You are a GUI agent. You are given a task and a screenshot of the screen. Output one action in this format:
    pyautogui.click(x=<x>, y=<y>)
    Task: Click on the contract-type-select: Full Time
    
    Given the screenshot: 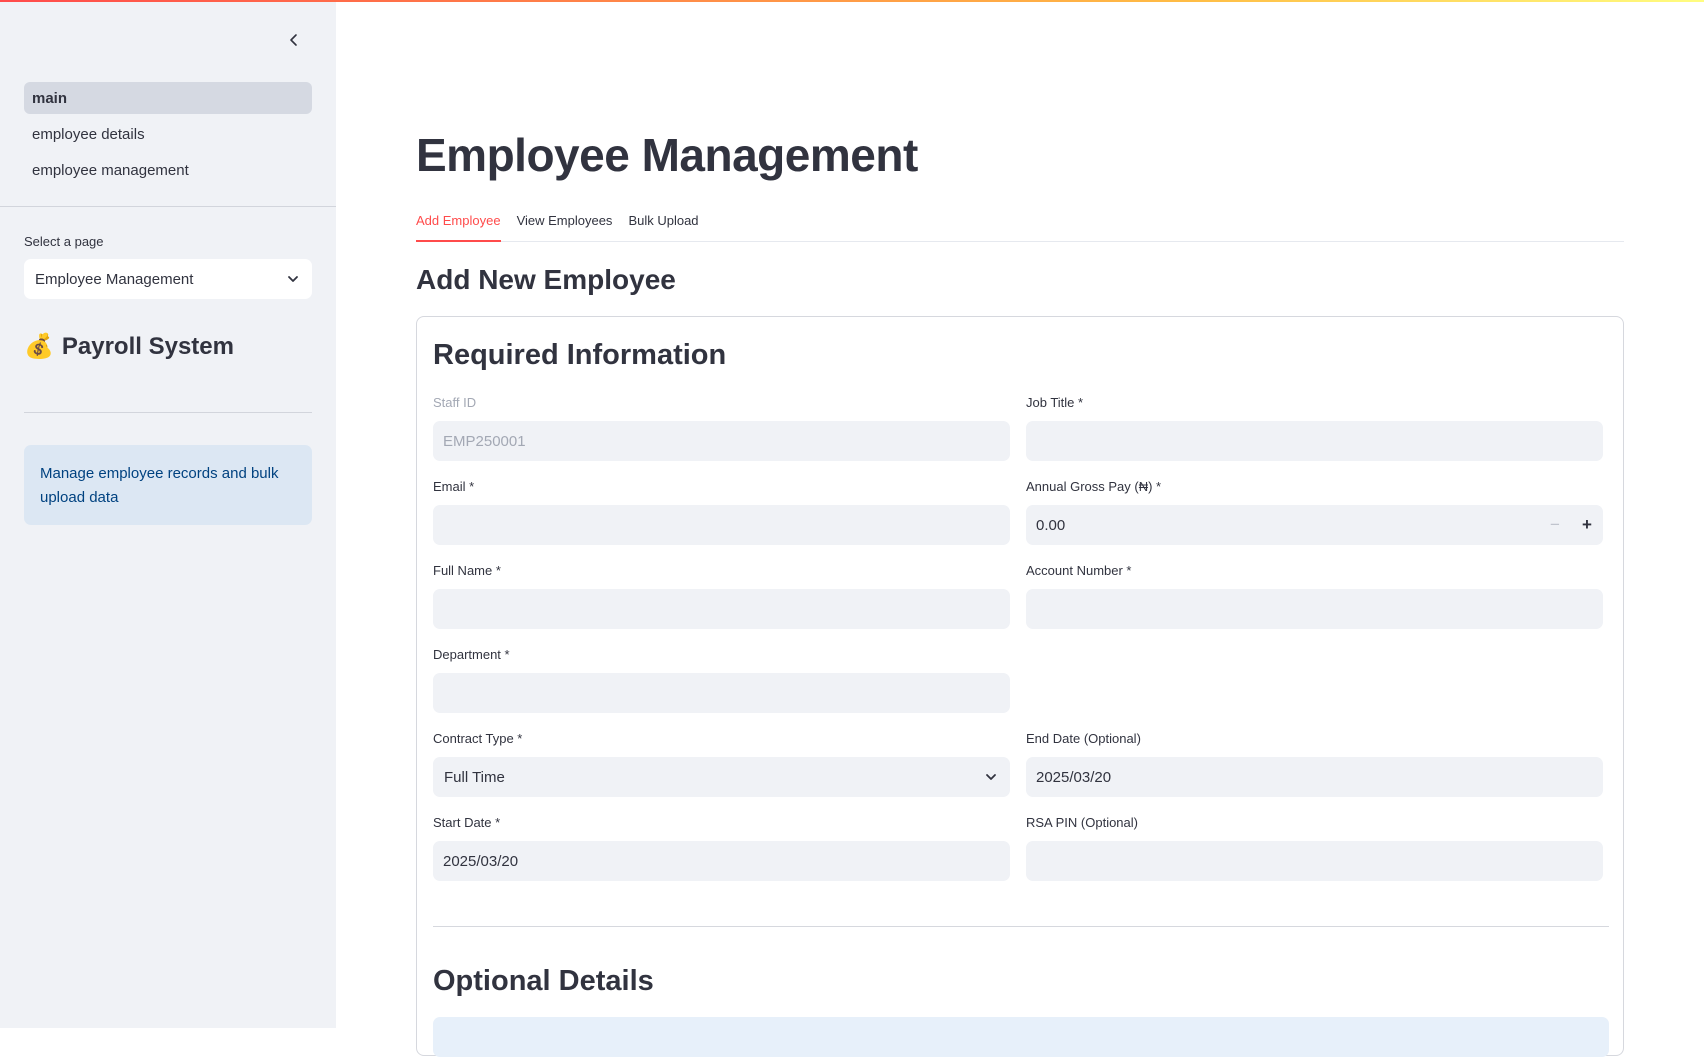 What is the action you would take?
    pyautogui.click(x=721, y=777)
    